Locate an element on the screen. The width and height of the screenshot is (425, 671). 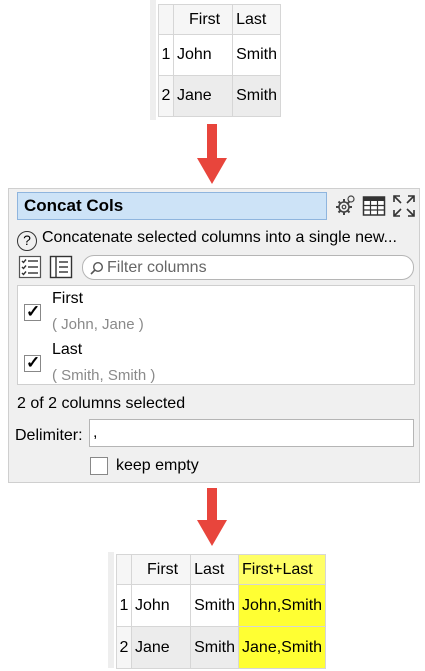
filter-placeholder: Filter columns is located at coordinates (157, 267).